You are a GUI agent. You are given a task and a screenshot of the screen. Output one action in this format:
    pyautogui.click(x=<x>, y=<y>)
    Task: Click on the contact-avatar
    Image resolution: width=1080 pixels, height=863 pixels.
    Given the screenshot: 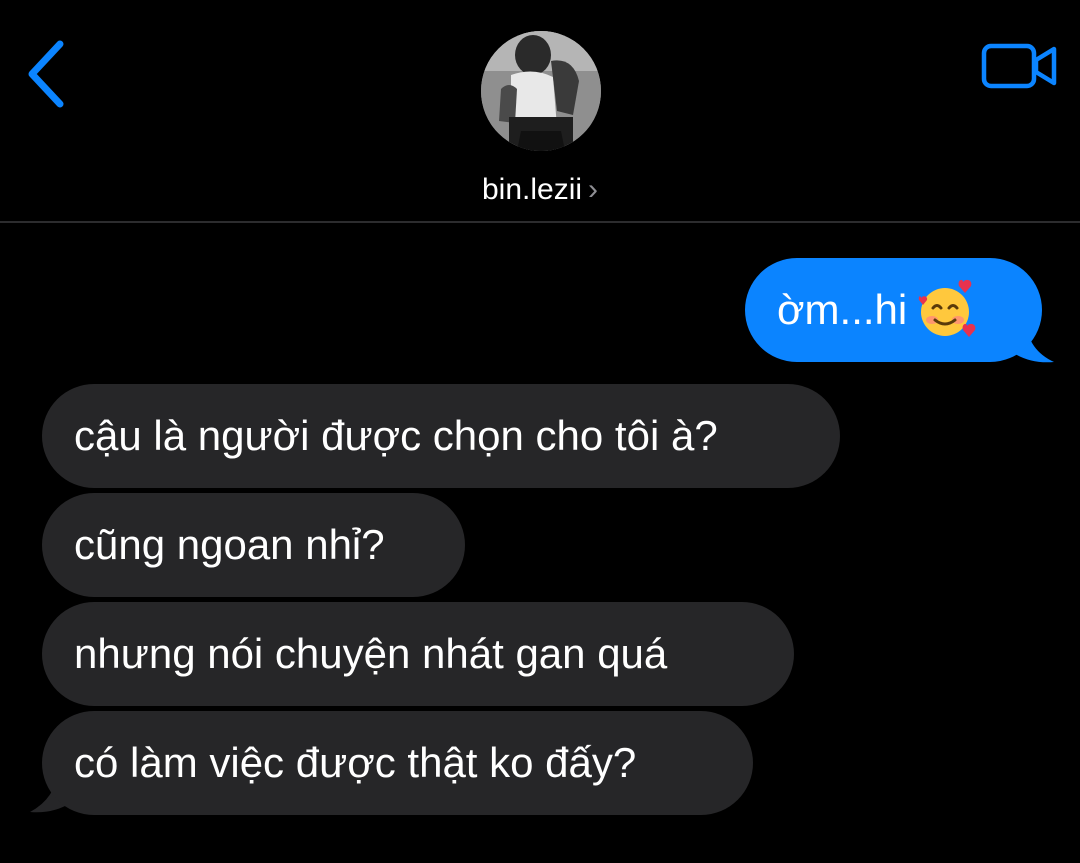 What is the action you would take?
    pyautogui.click(x=541, y=91)
    